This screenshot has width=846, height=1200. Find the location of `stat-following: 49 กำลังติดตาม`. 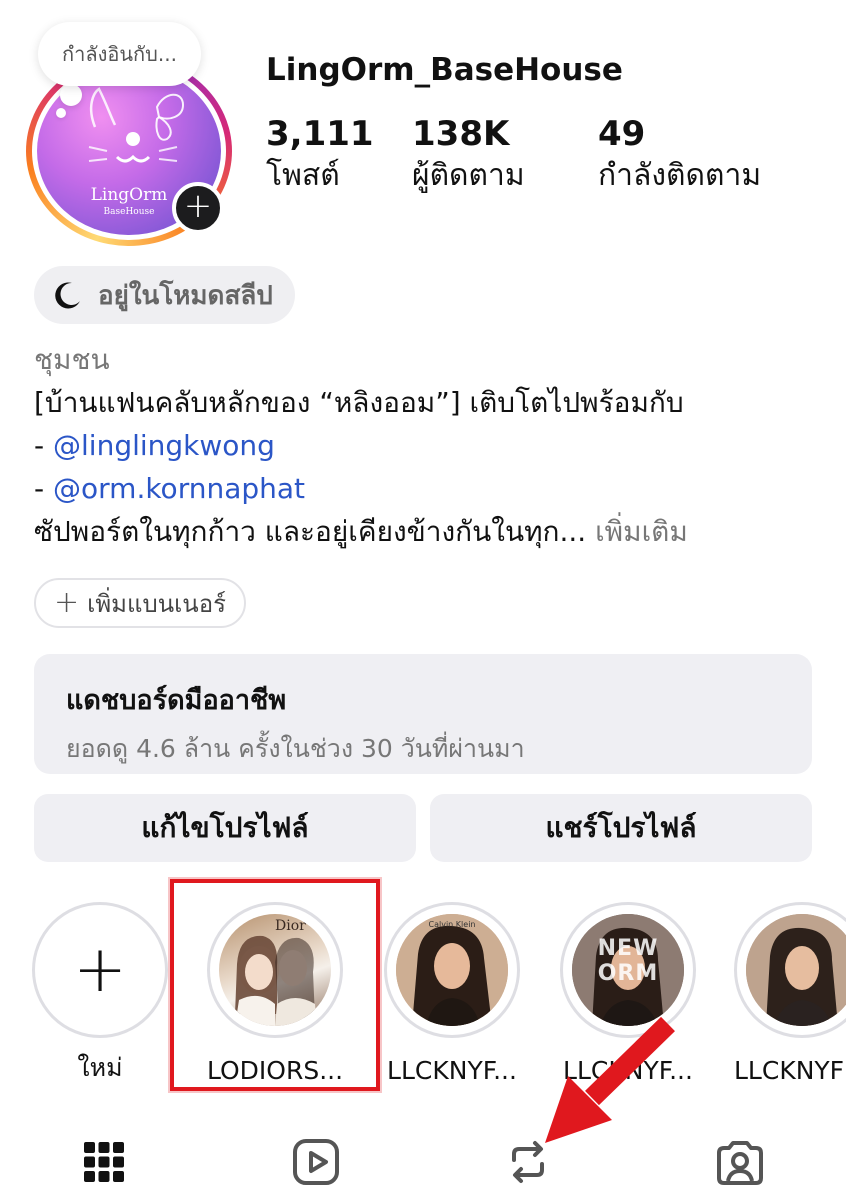

stat-following: 49 กำลังติดตาม is located at coordinates (679, 154).